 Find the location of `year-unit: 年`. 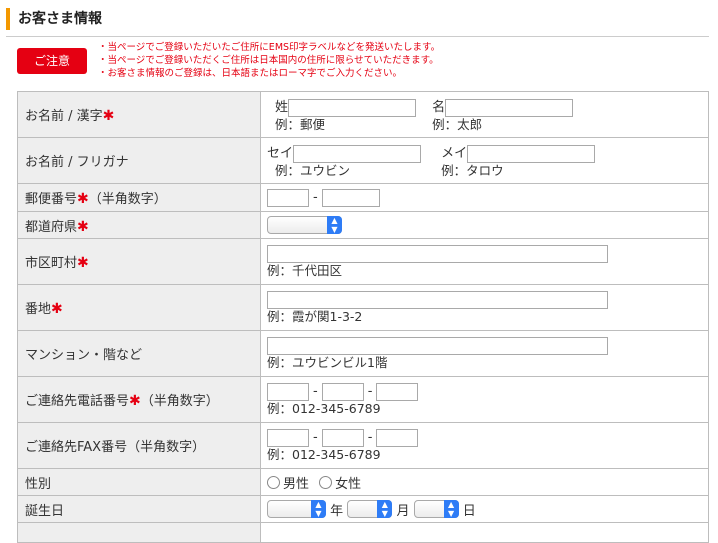

year-unit: 年 is located at coordinates (337, 511).